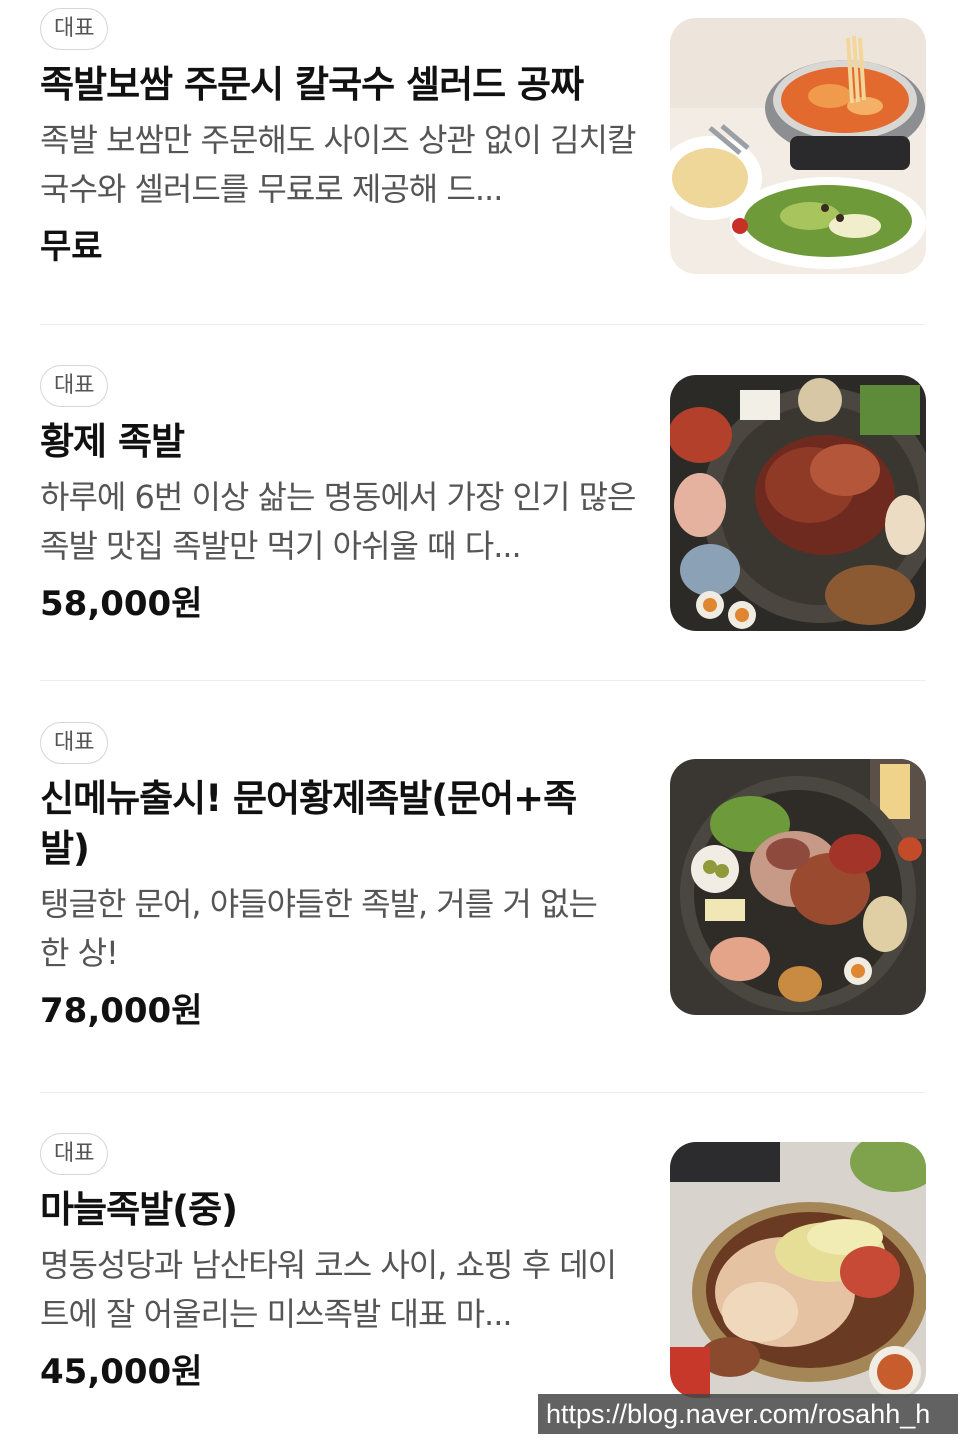  I want to click on blog-watermark: https://blog.naver.com/rosahh_h, so click(748, 1414).